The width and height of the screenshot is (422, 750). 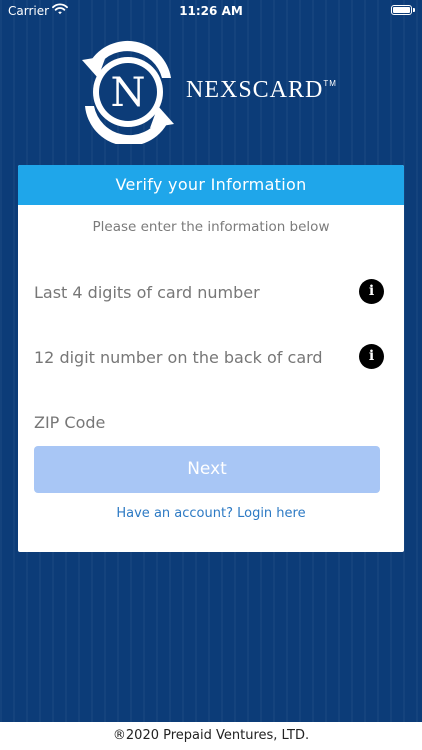 I want to click on back-12-digit-field: i, so click(x=209, y=357).